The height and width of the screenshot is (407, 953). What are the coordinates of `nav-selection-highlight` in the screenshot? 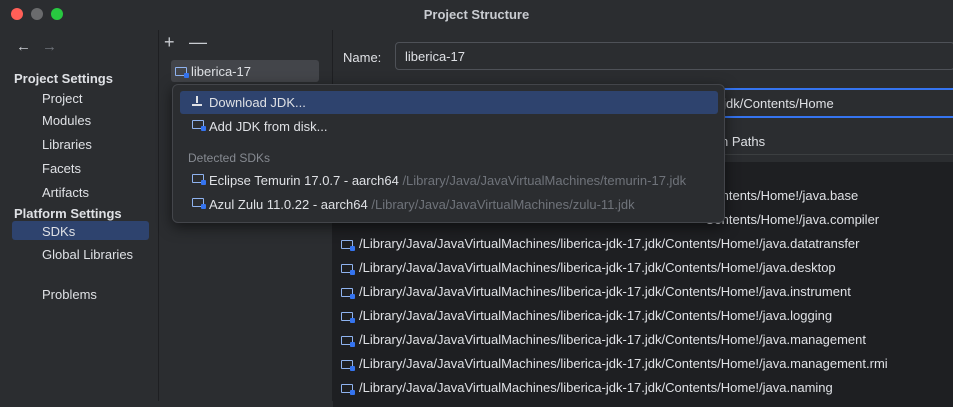 It's located at (80, 230).